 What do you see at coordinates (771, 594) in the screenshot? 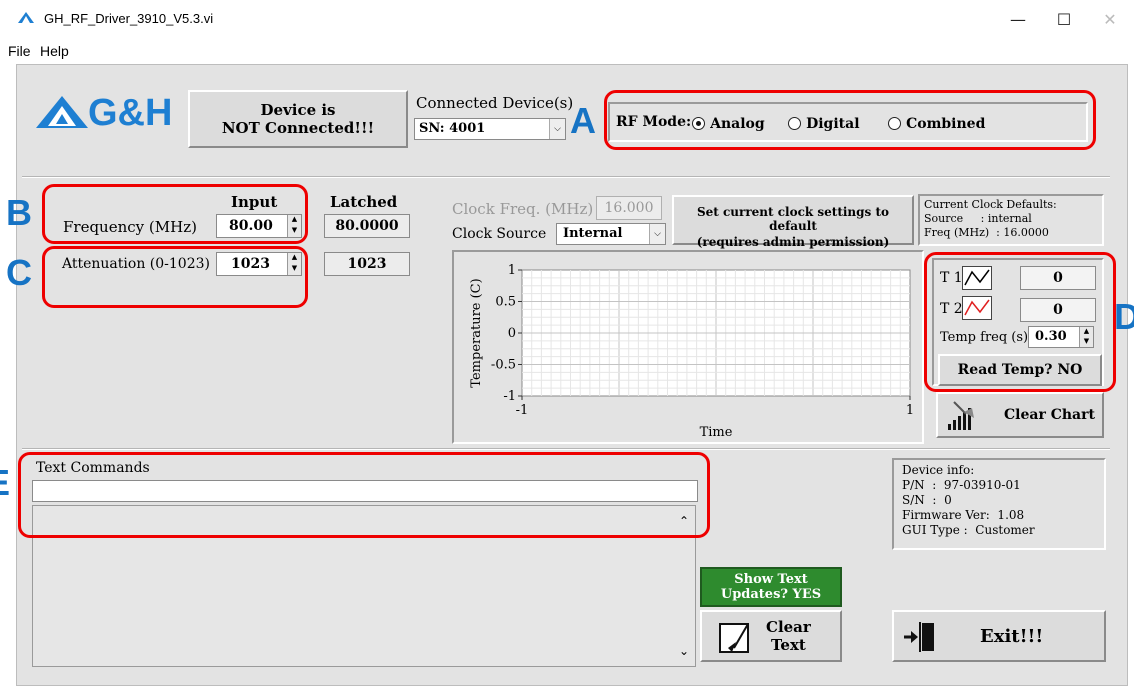
I see `show-text-line2: Updates? YES` at bounding box center [771, 594].